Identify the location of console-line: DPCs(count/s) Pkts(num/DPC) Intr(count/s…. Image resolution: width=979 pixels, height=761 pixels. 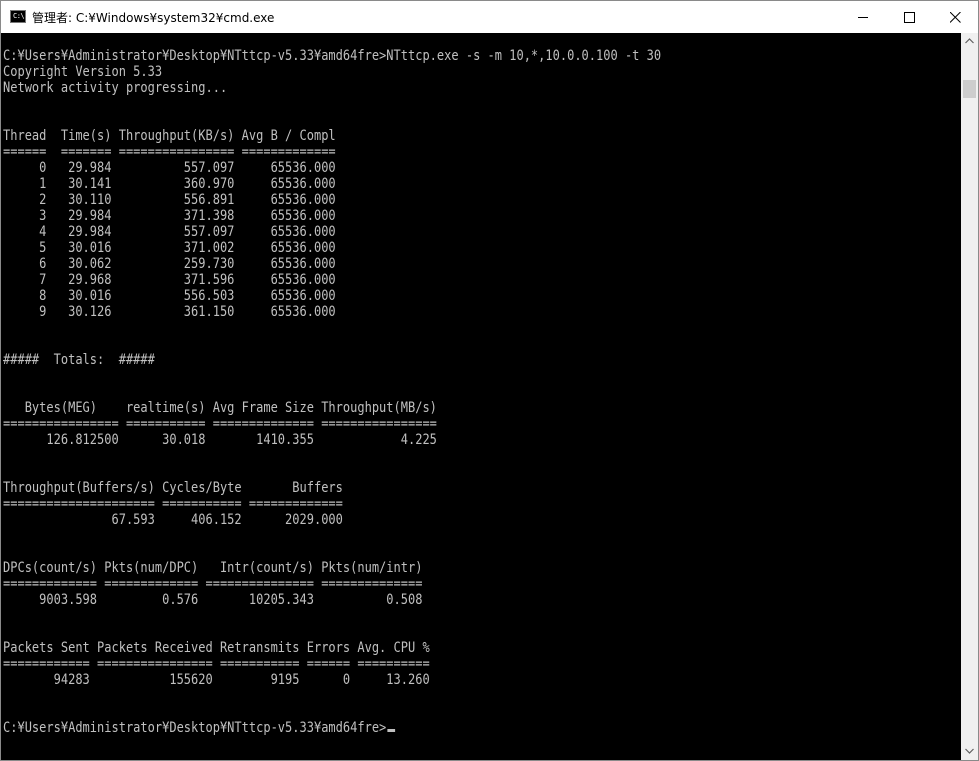
(213, 568).